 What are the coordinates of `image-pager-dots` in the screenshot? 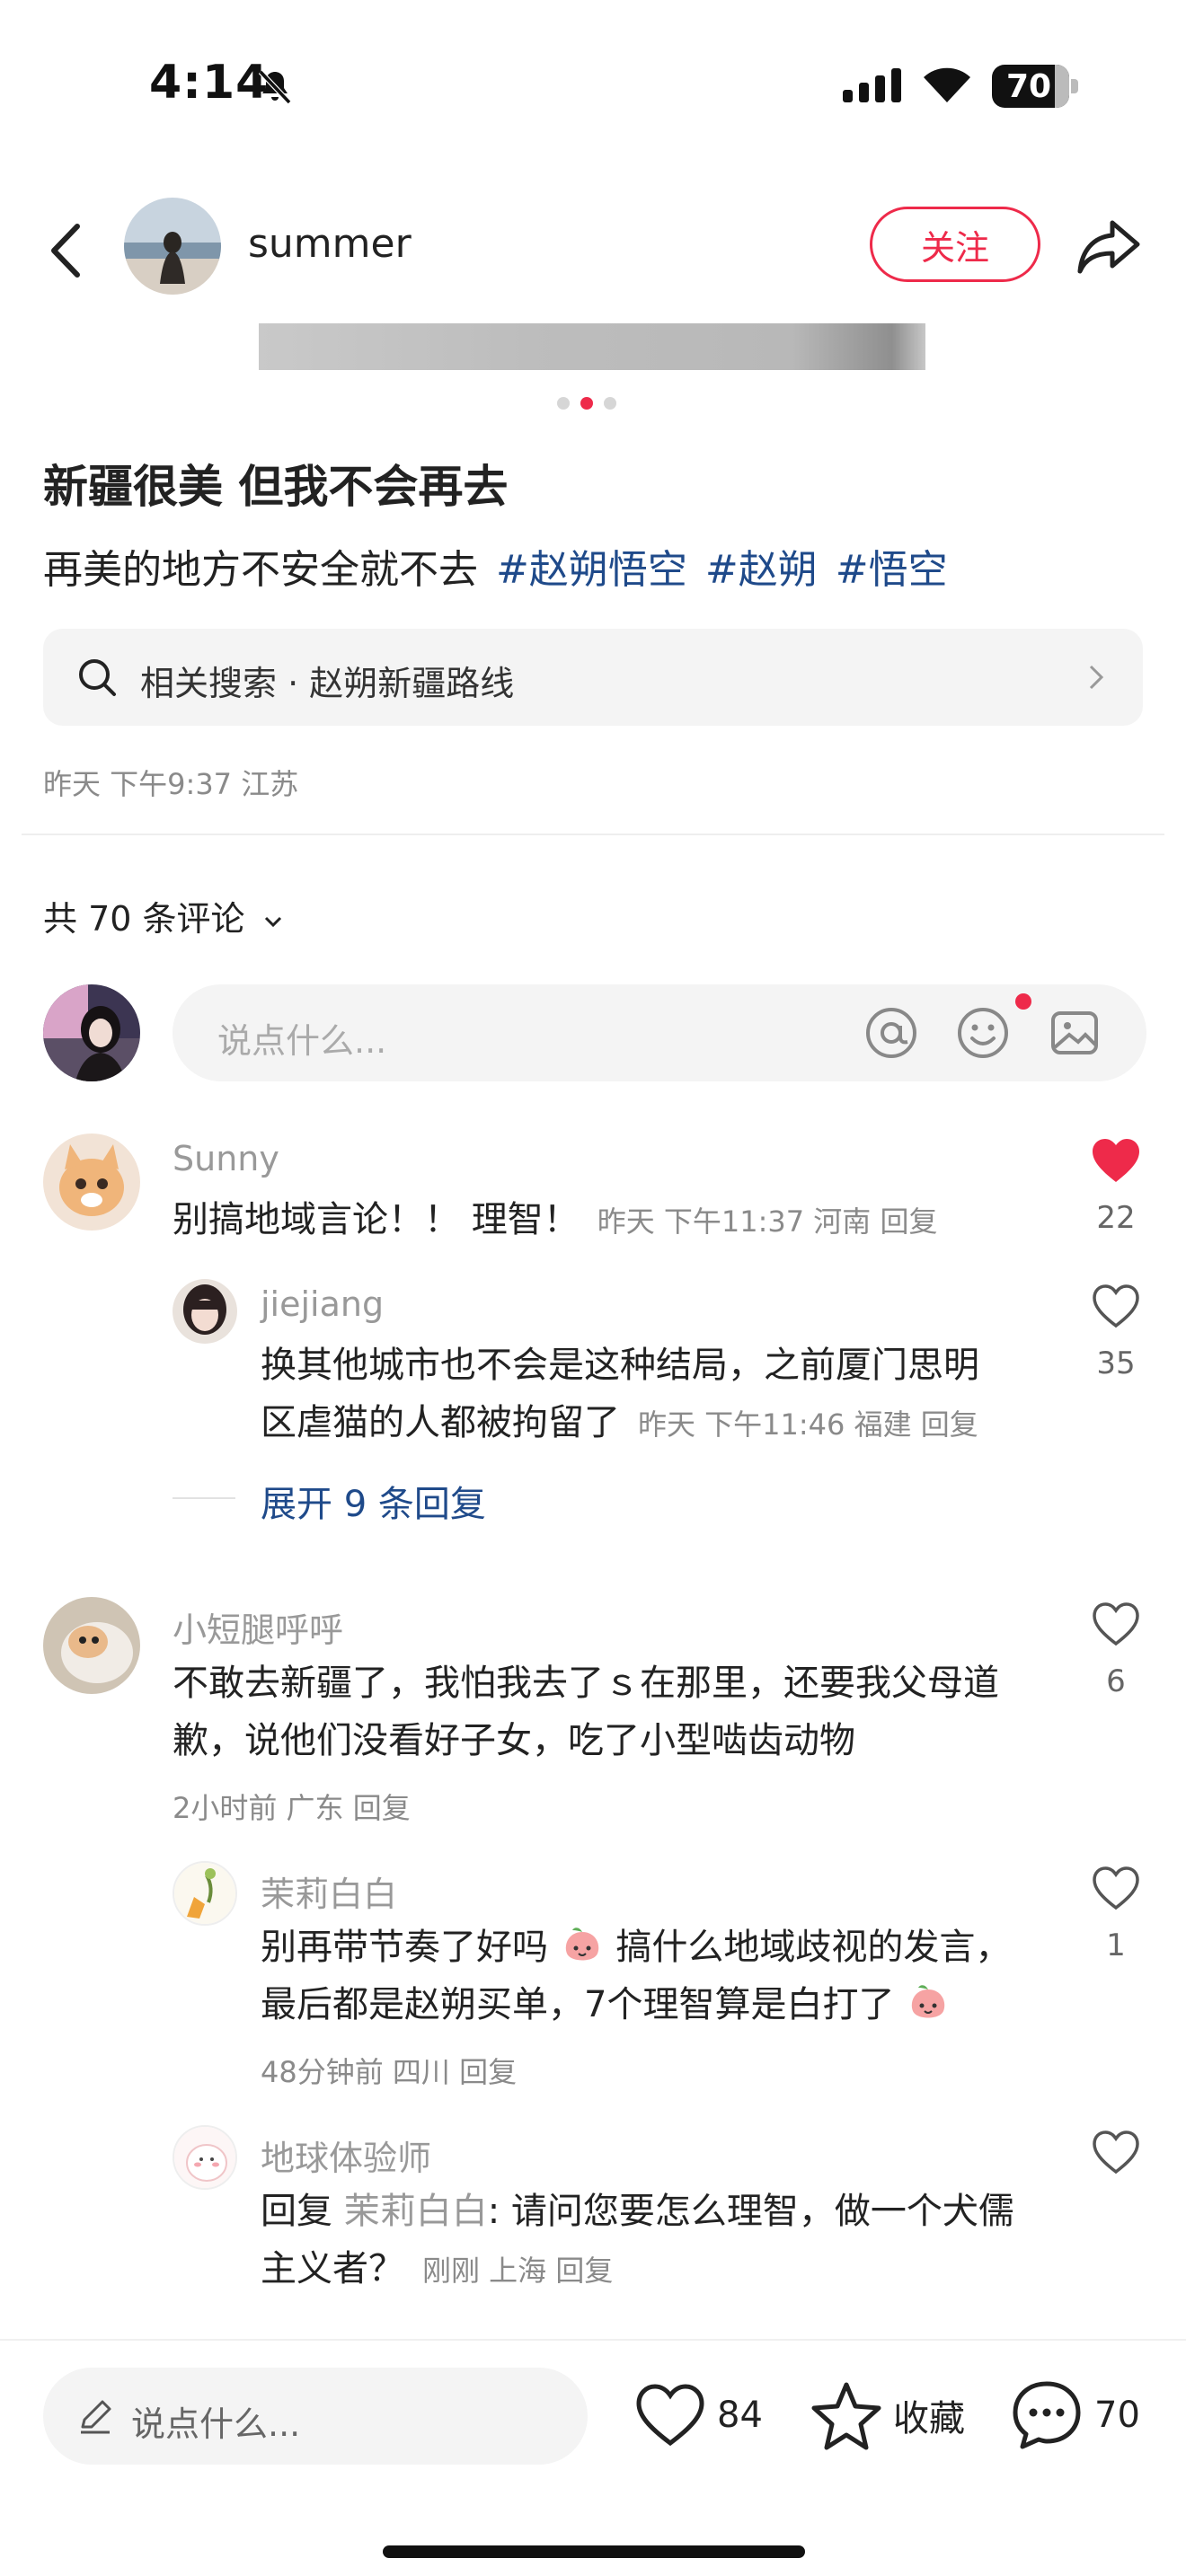 It's located at (587, 402).